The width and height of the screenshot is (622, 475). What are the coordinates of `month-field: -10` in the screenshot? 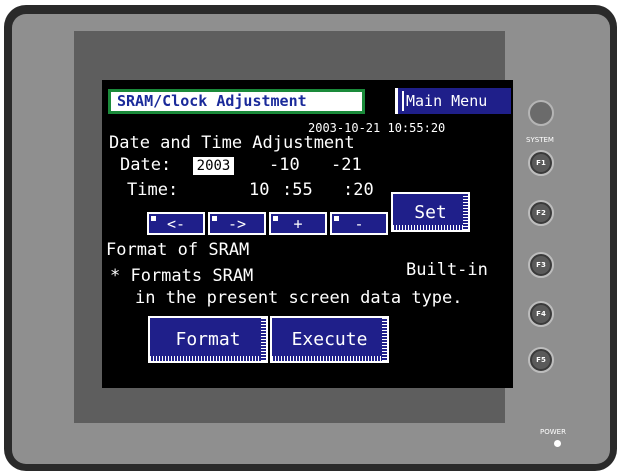 It's located at (284, 165).